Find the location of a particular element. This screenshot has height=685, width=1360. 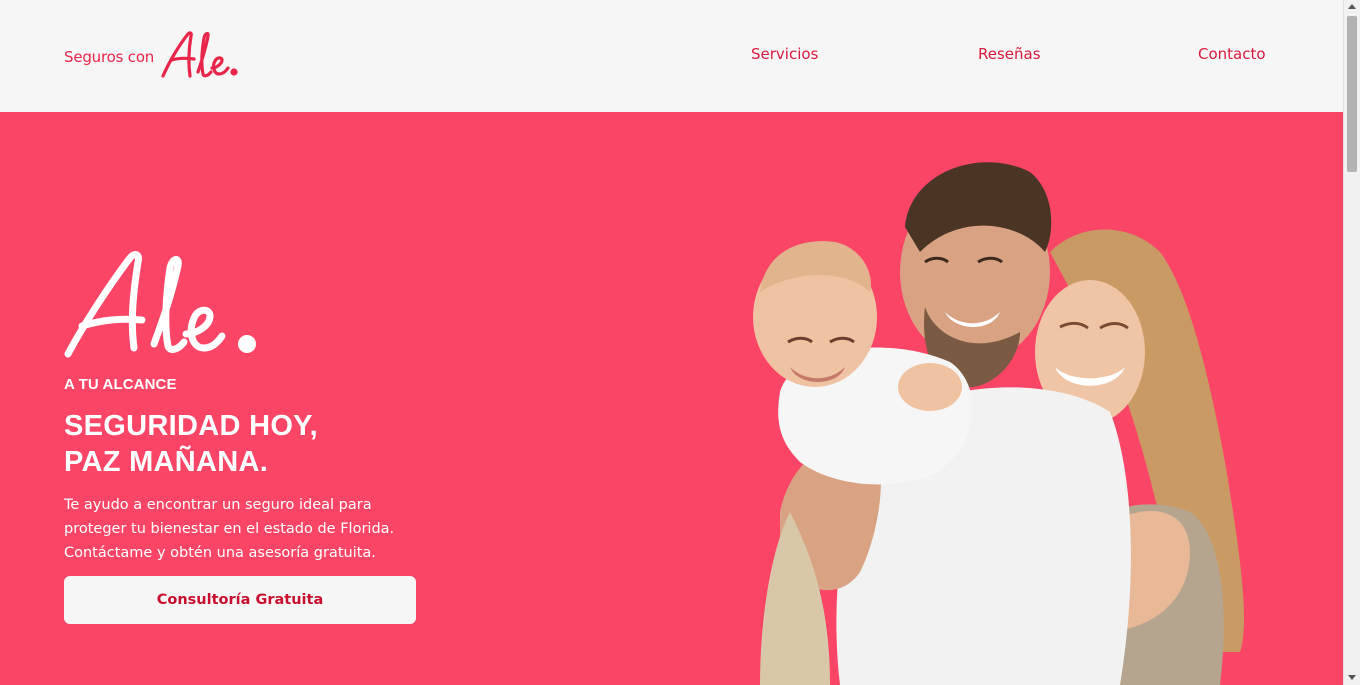

brand-logo-link: Seguros con is located at coordinates (152, 56).